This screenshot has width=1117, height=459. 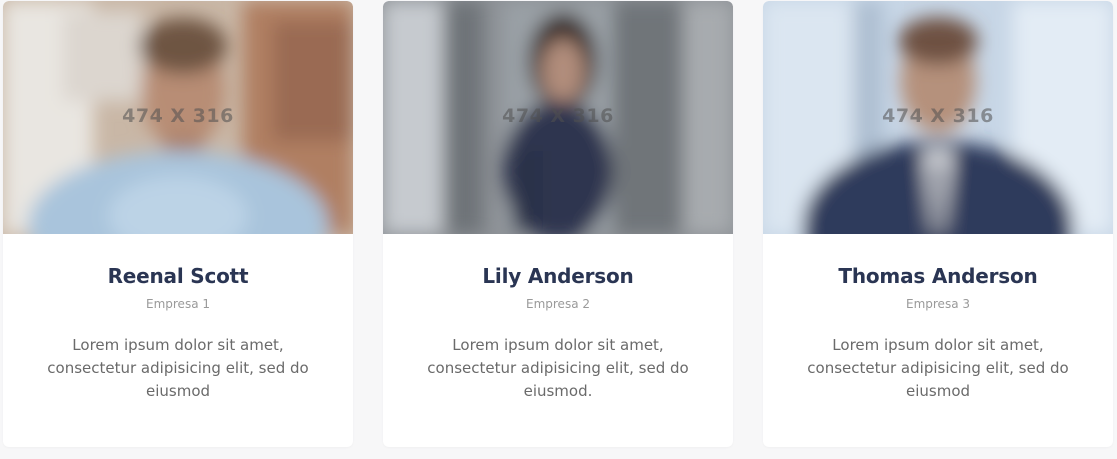 I want to click on team-member-name: Reenal Scott, so click(x=178, y=276).